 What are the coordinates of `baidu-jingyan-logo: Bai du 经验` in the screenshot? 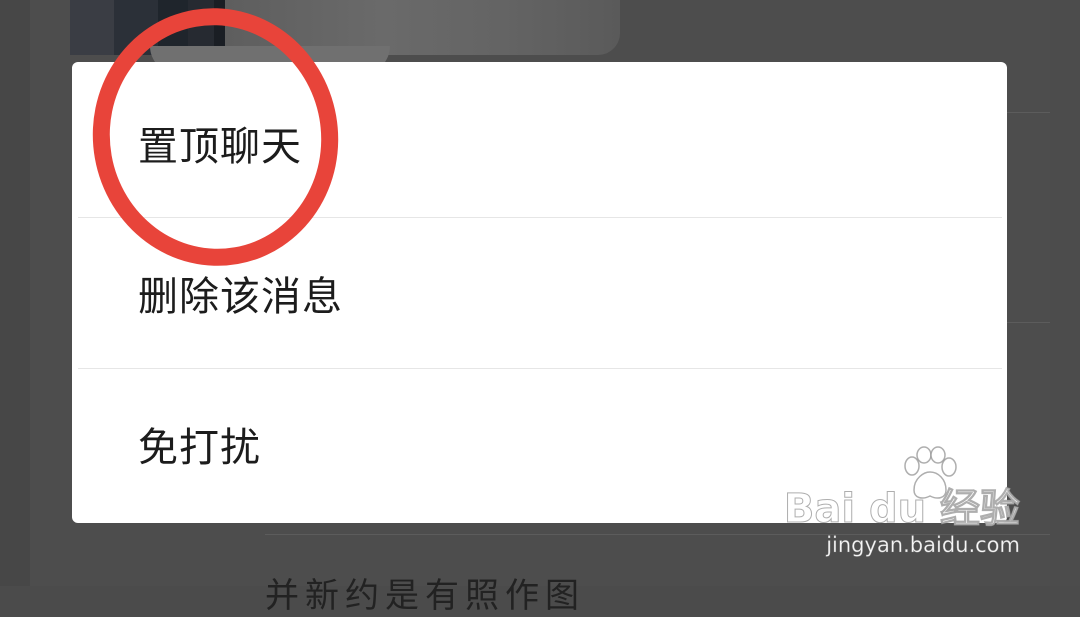 It's located at (901, 509).